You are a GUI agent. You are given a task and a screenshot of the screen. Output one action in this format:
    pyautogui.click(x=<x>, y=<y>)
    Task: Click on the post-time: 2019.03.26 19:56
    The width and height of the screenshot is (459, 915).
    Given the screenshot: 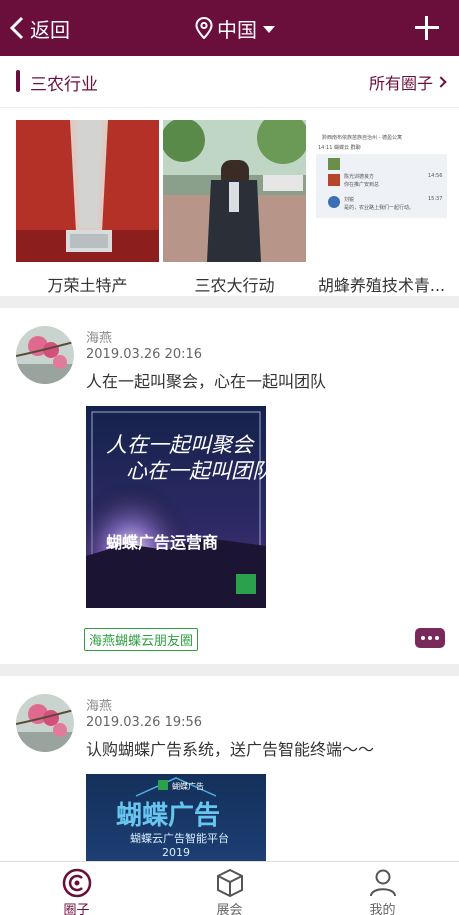 What is the action you would take?
    pyautogui.click(x=144, y=722)
    